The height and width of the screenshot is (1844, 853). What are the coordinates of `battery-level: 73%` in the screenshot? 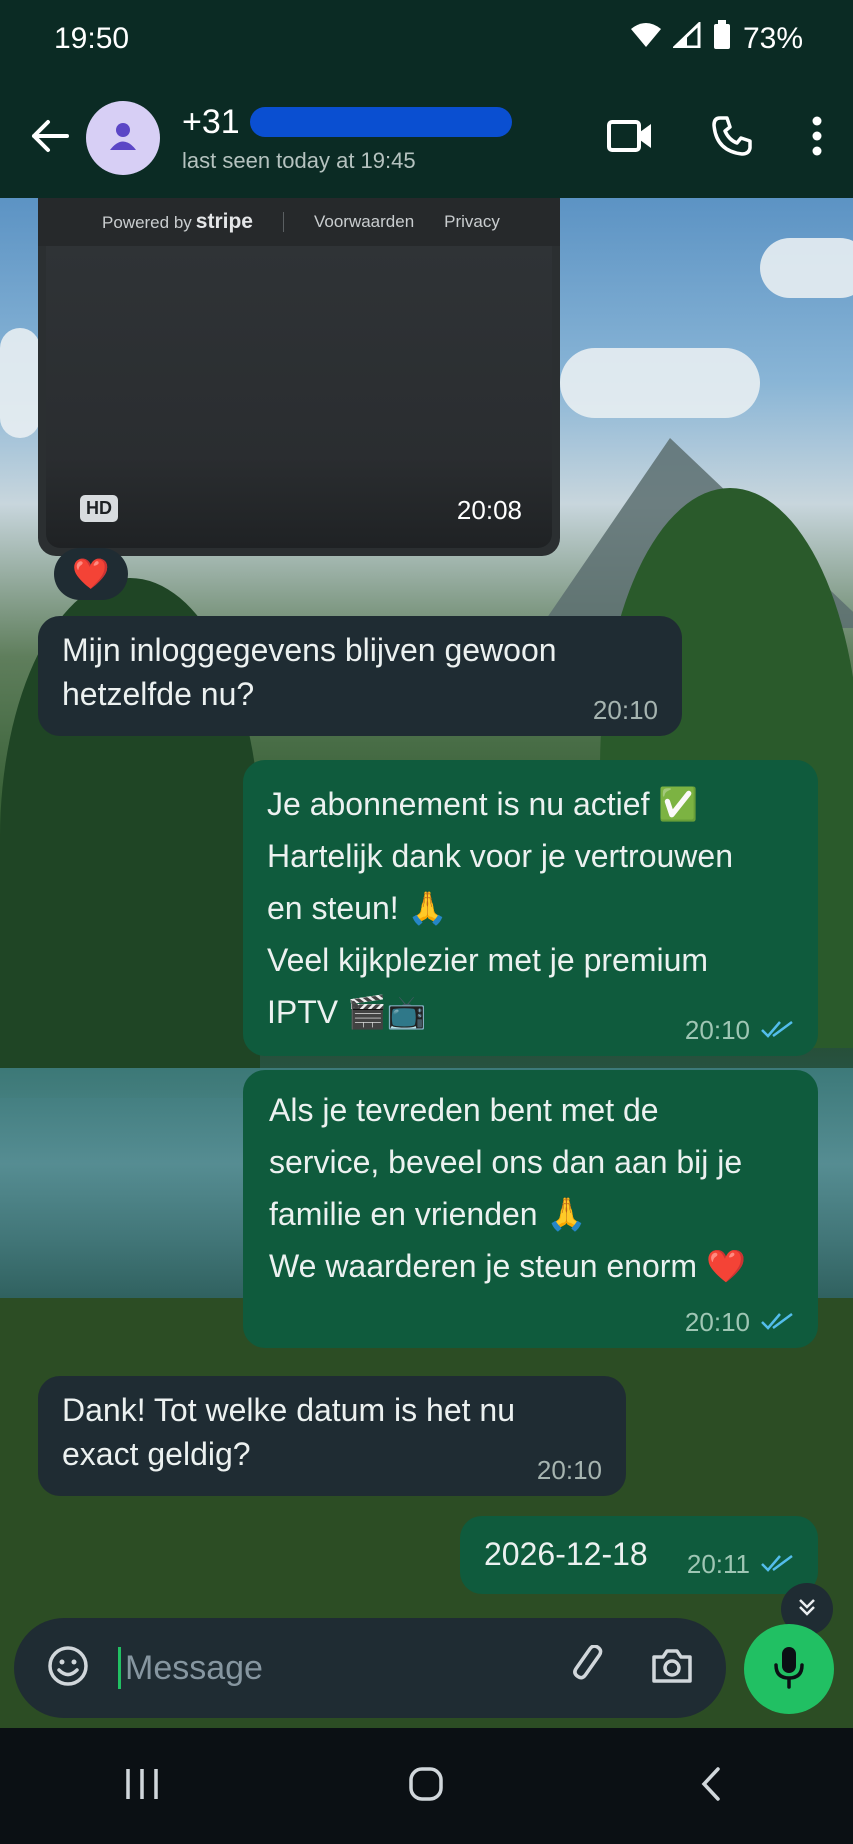 It's located at (772, 38).